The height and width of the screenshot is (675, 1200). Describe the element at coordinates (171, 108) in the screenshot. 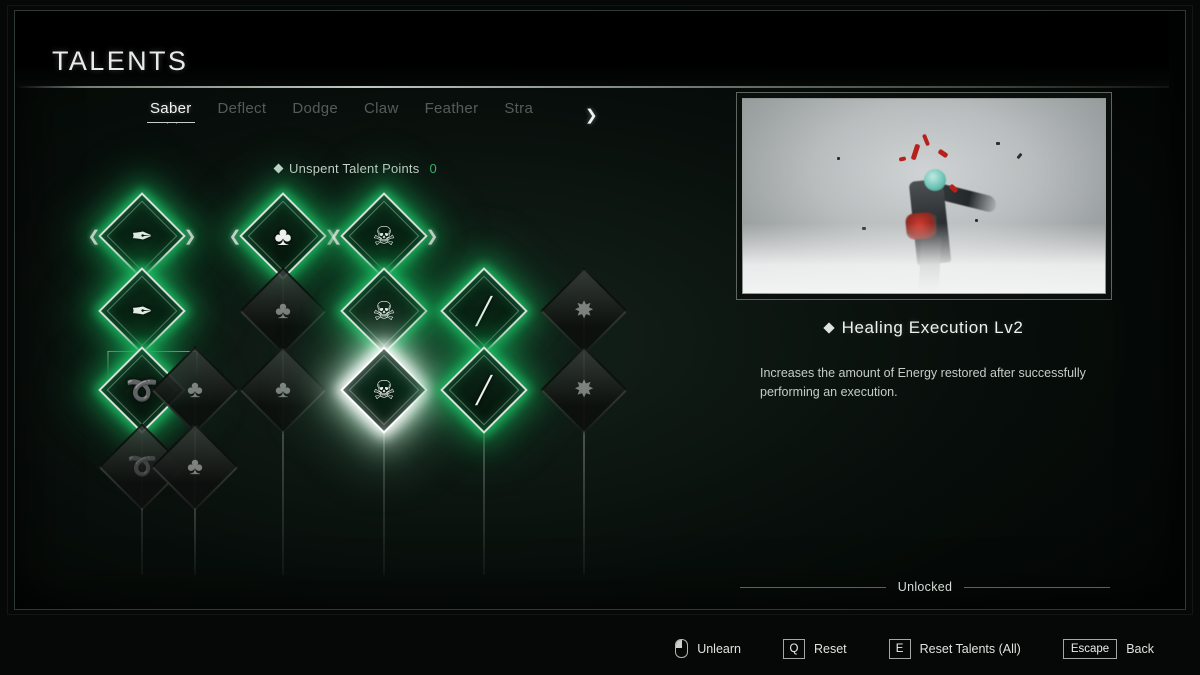

I see `tab-label: Saber` at that location.